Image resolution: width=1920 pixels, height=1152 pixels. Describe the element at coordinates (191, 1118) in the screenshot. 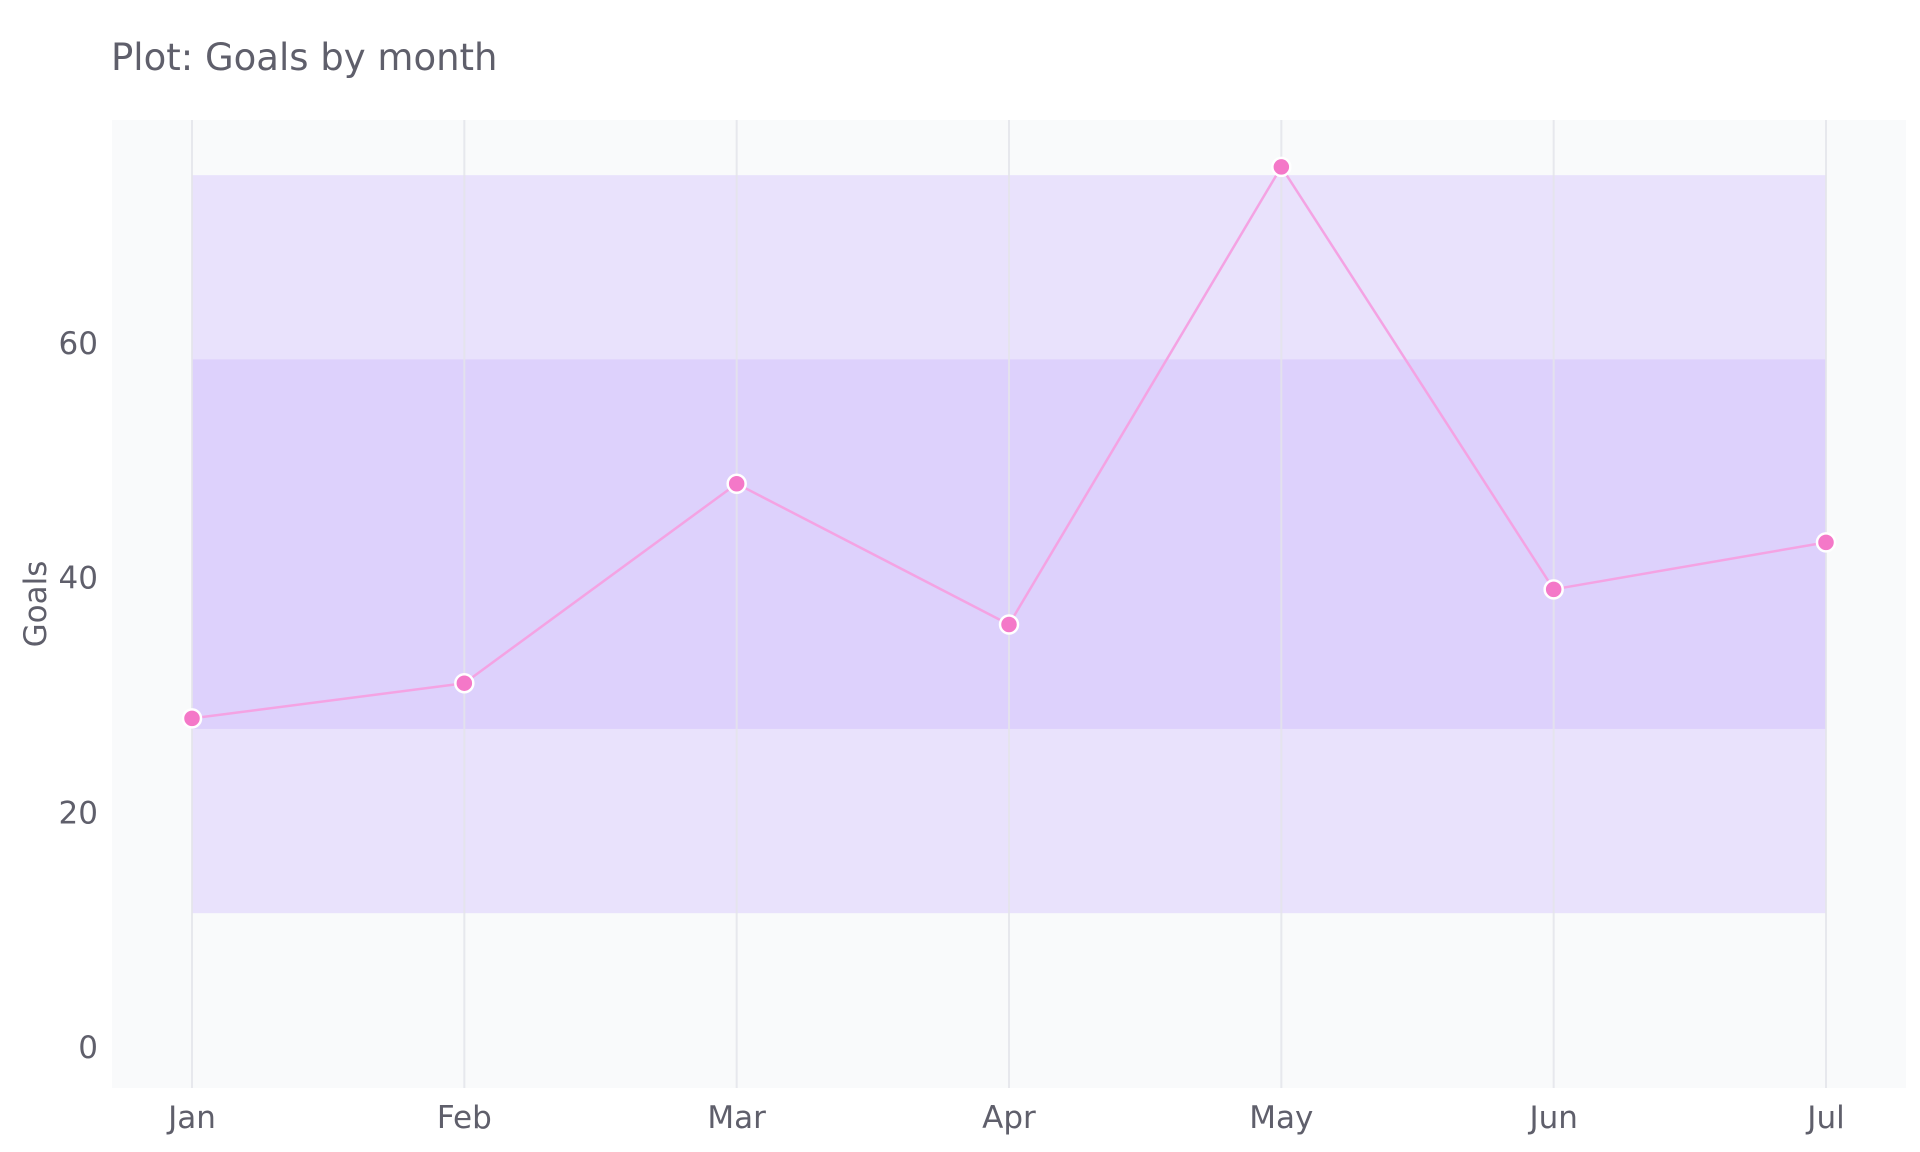

I see `x-tick-label-jan: Jan` at that location.